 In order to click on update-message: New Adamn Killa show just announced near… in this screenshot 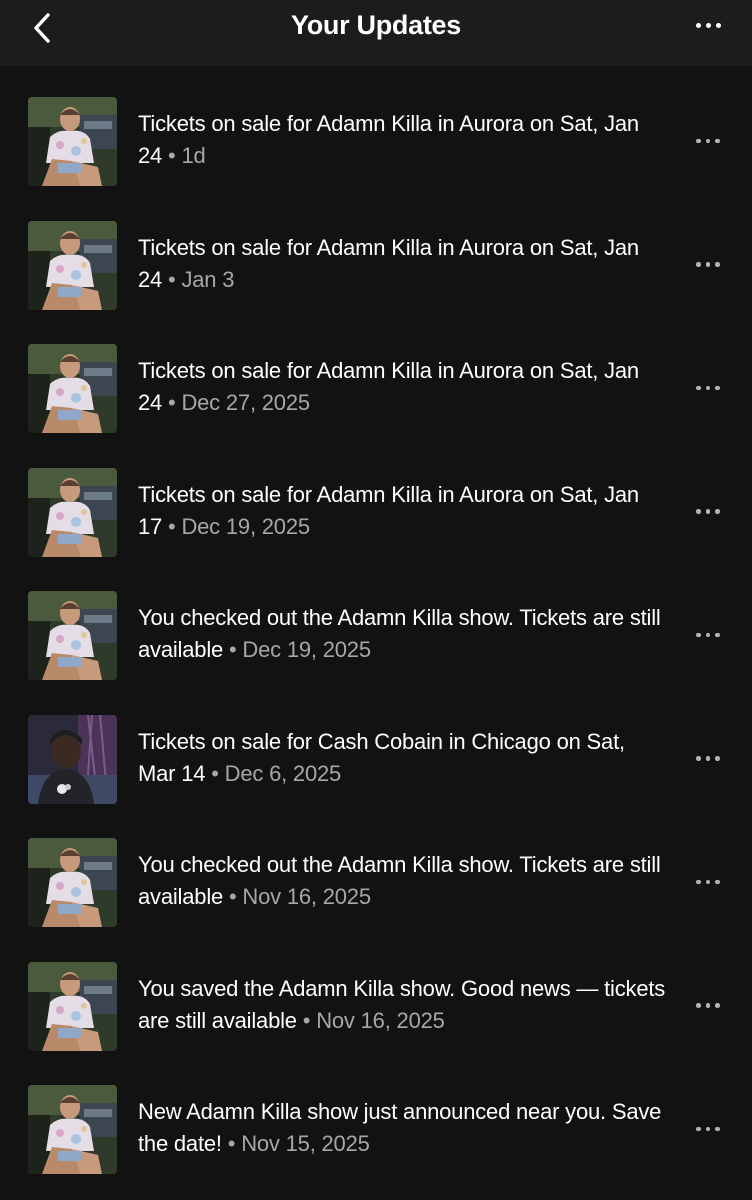, I will do `click(400, 1127)`.